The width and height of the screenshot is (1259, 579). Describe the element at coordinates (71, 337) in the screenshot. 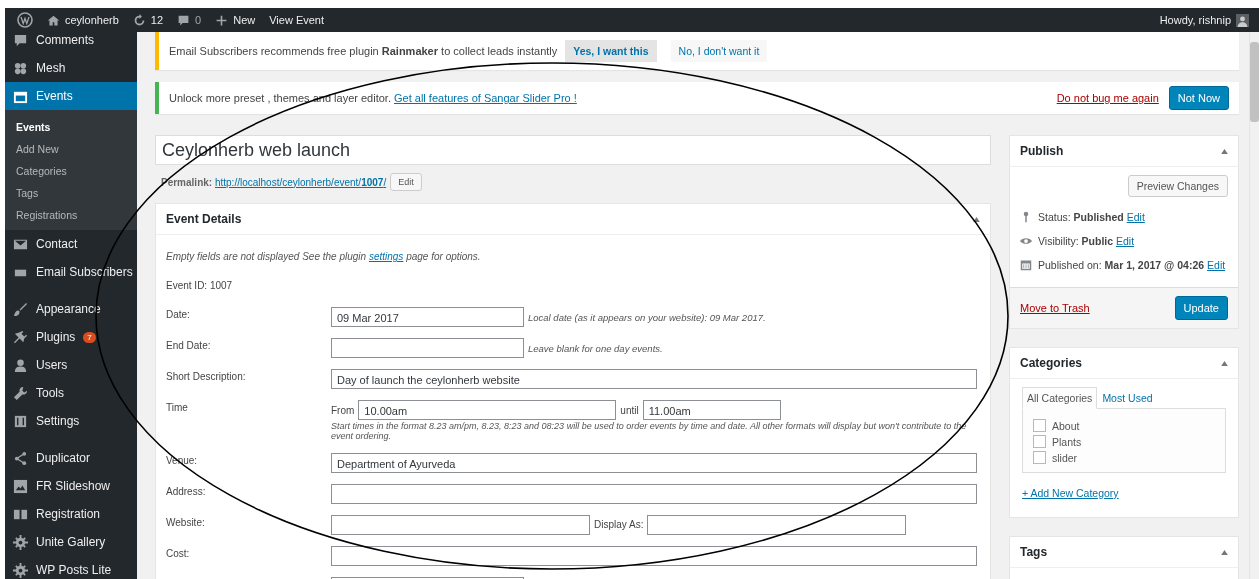

I see `sidebar-menu-item: Plugins 7` at that location.